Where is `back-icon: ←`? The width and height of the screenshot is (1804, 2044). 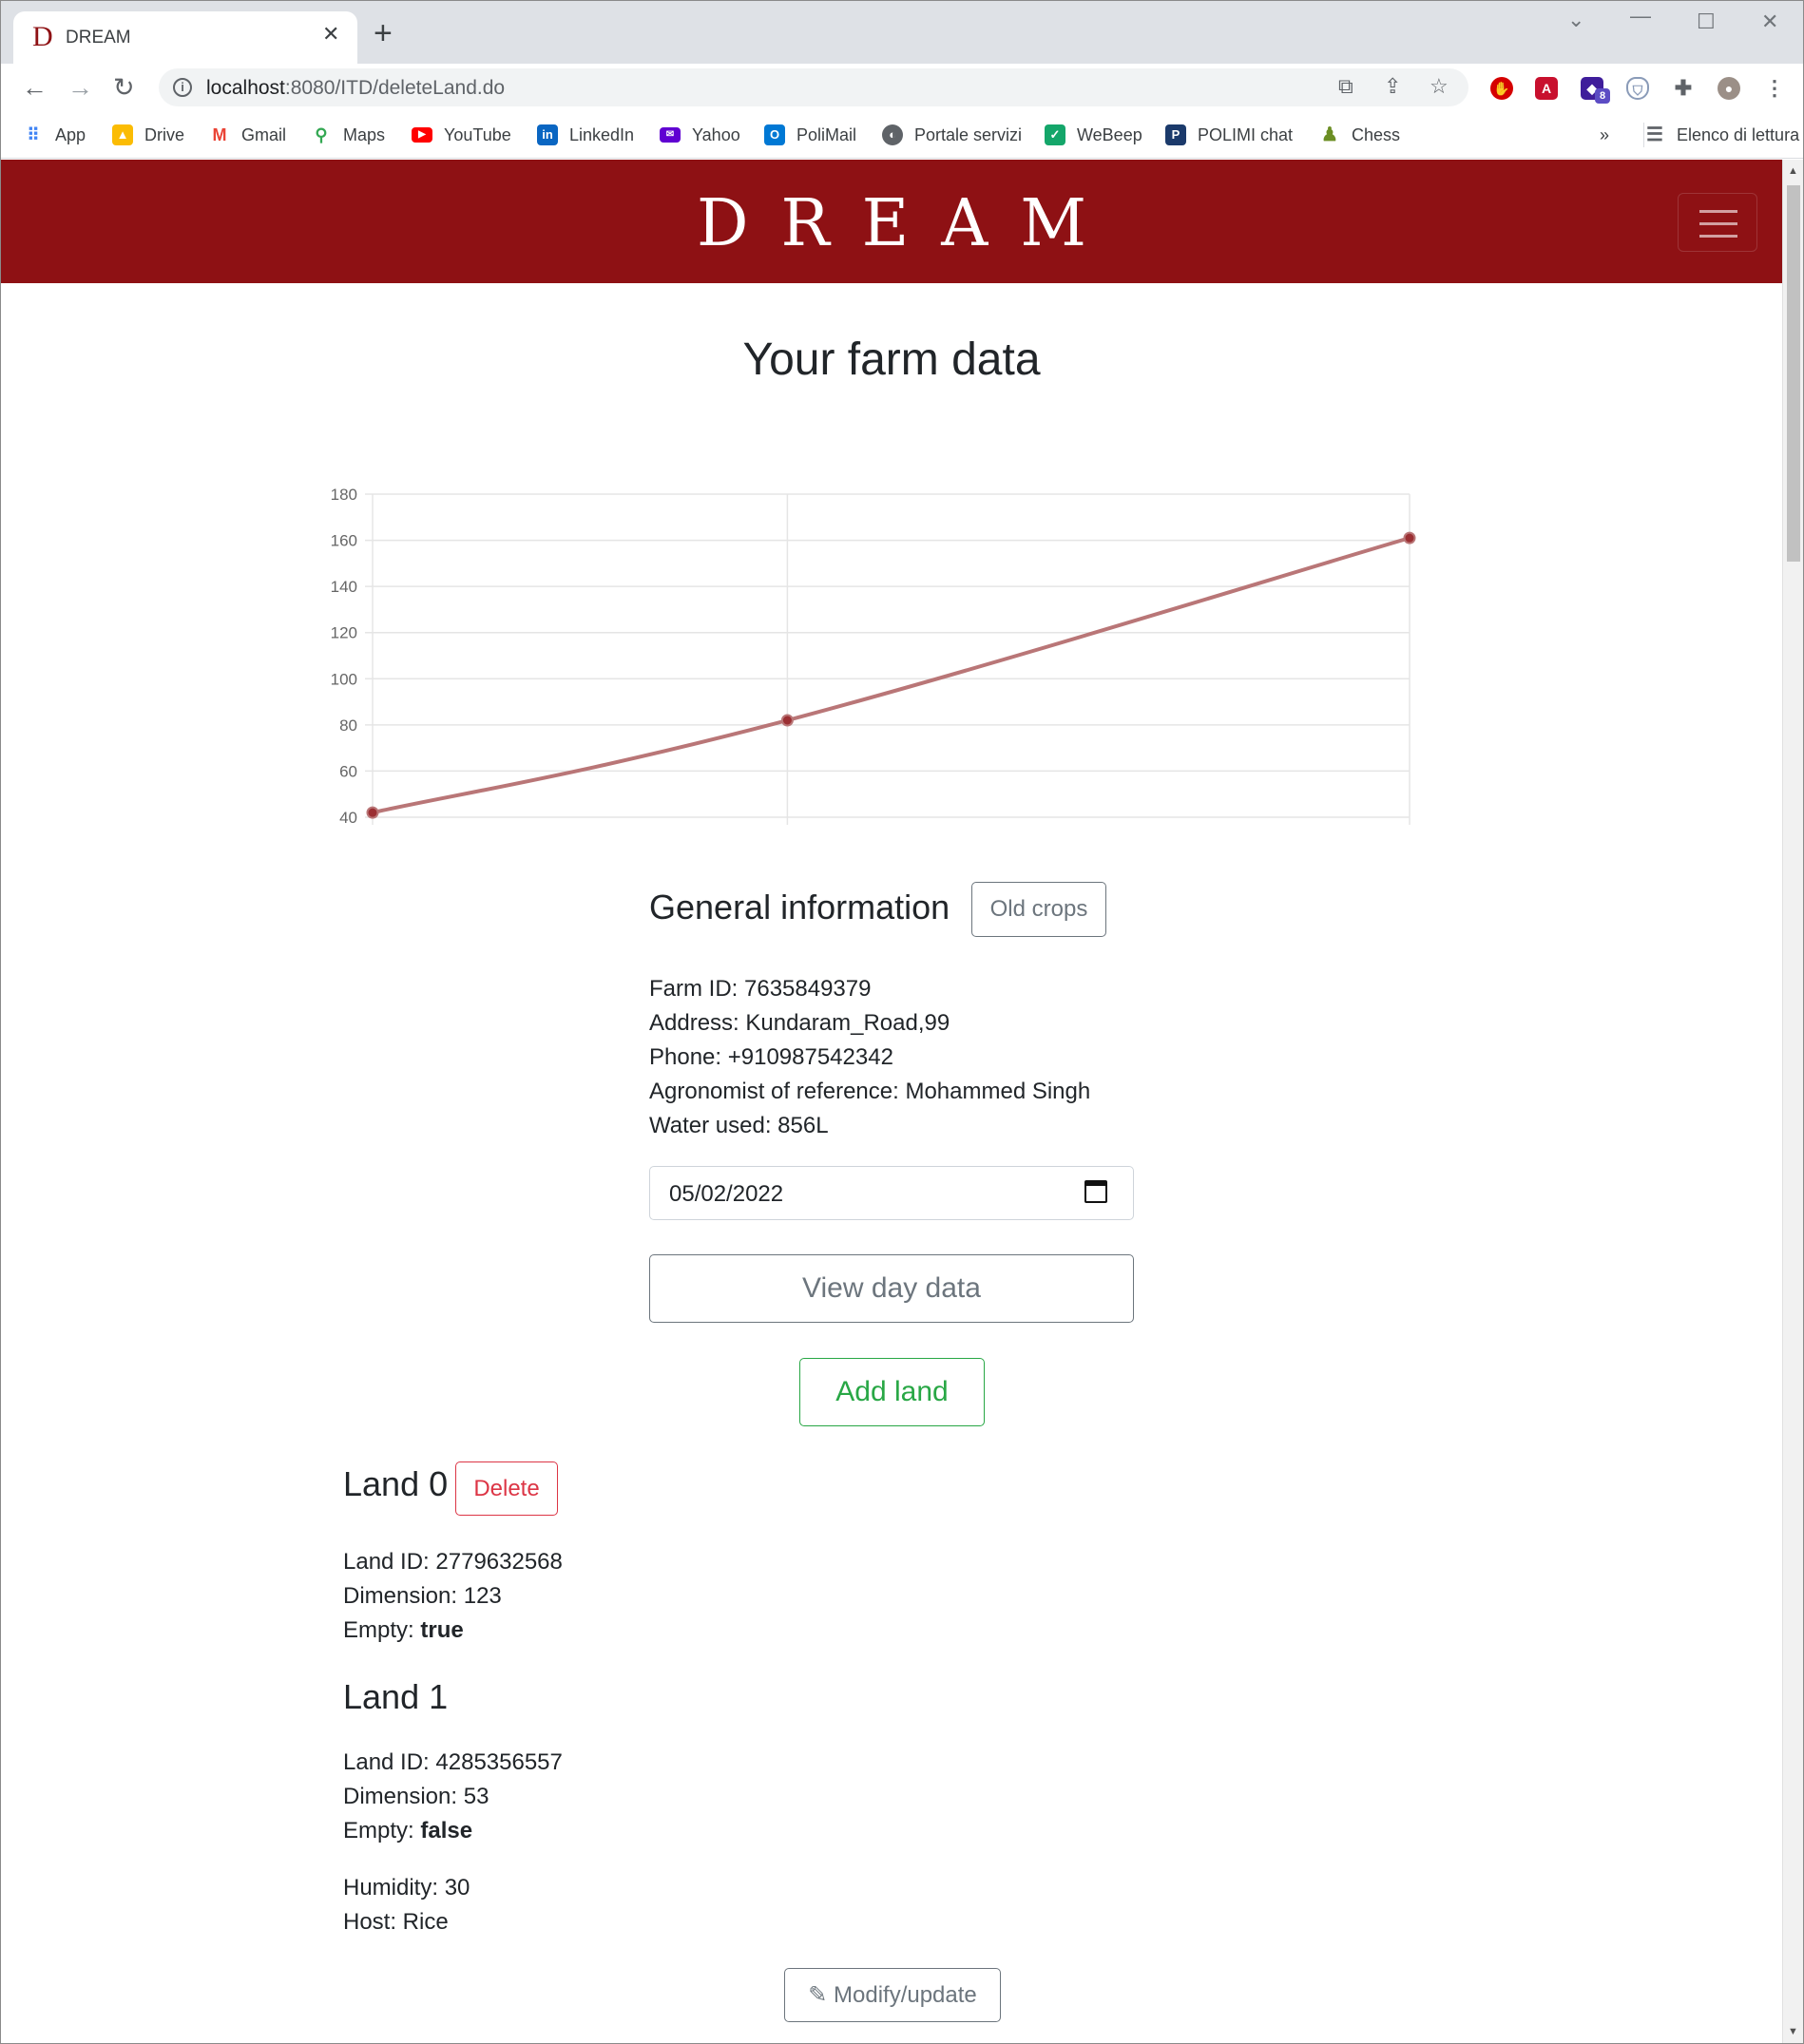 back-icon: ← is located at coordinates (35, 88).